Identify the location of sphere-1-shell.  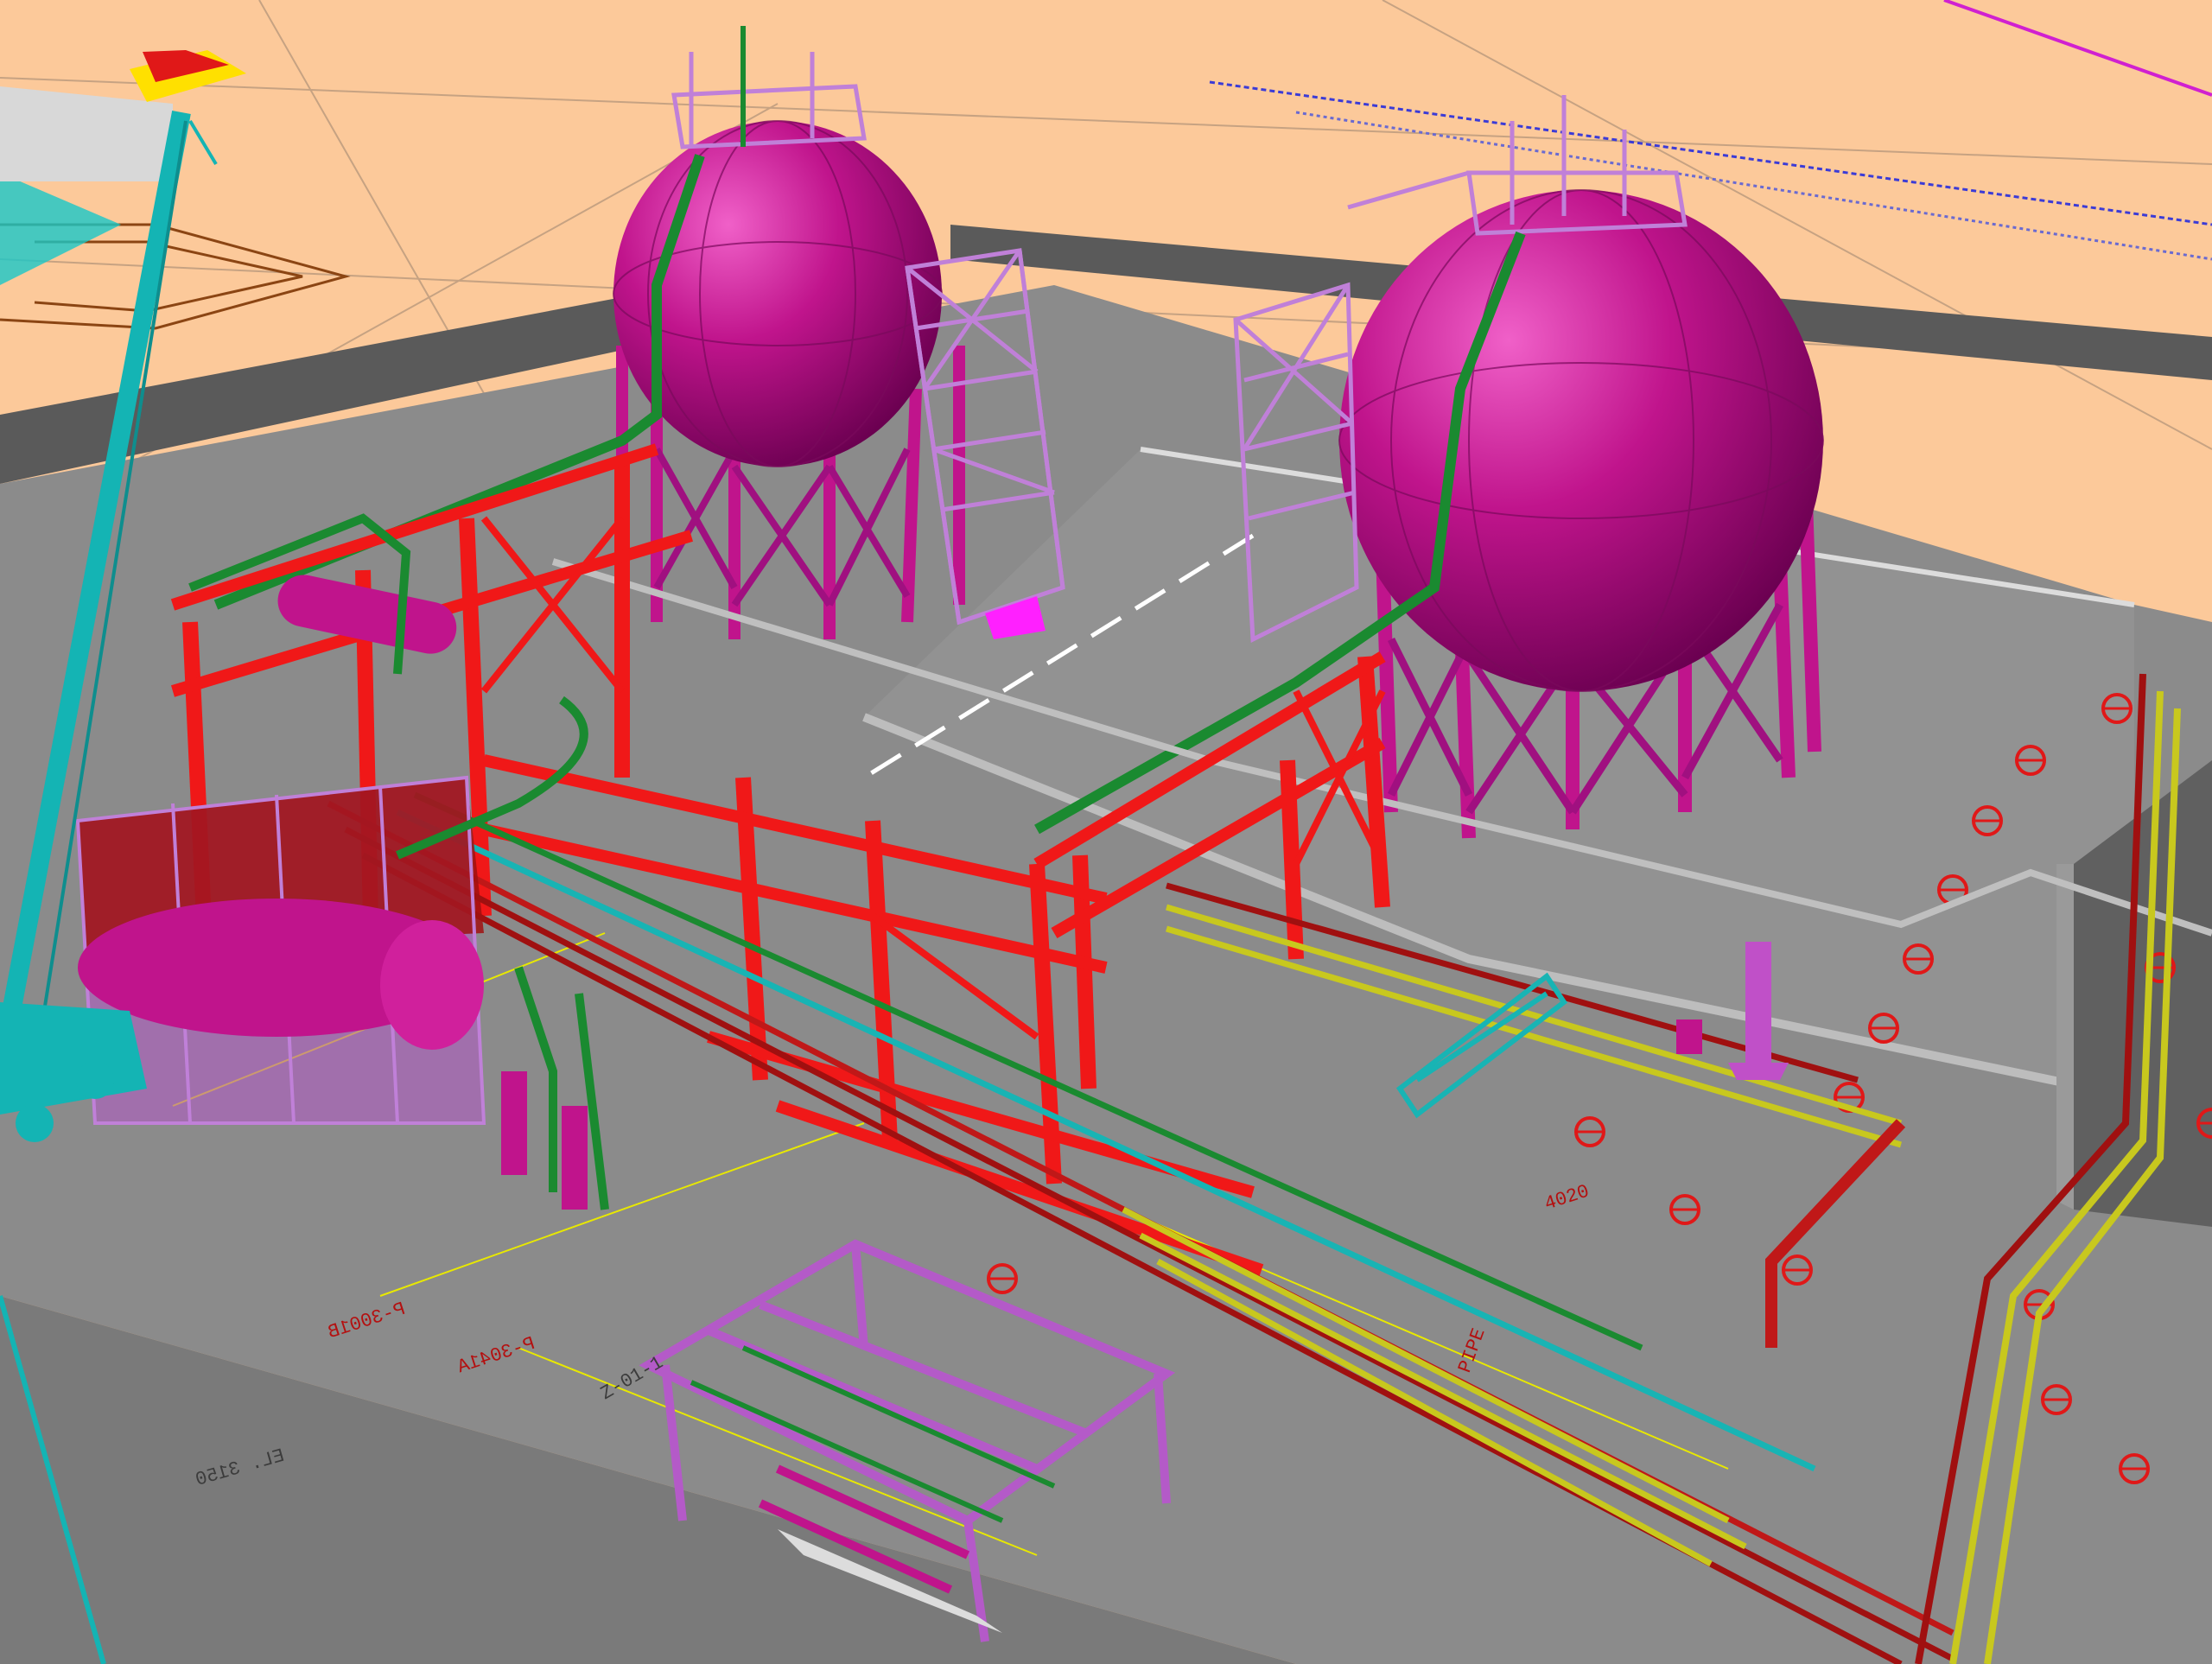
(777, 294).